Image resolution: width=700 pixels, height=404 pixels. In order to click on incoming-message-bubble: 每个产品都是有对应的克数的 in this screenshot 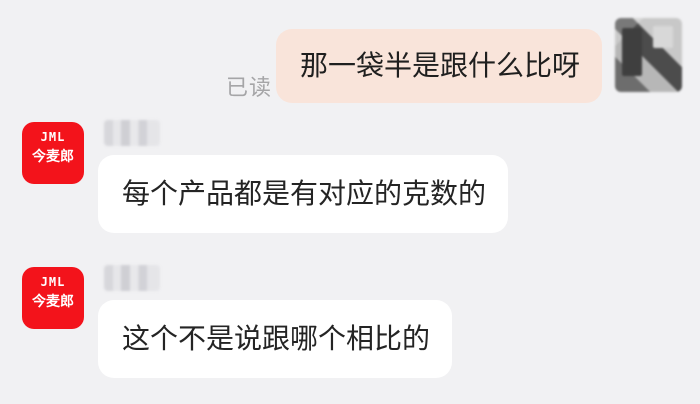, I will do `click(303, 194)`.